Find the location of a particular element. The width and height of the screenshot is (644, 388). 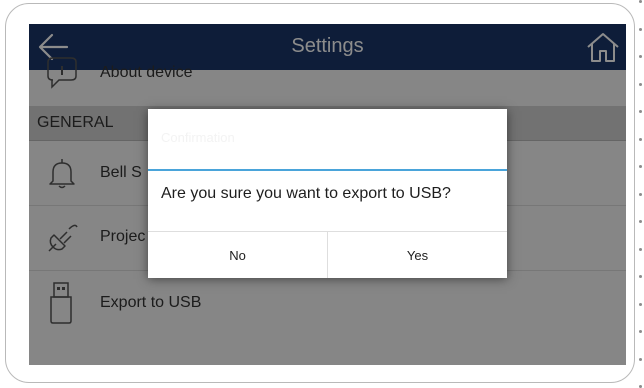

dialog-title-divider is located at coordinates (327, 170).